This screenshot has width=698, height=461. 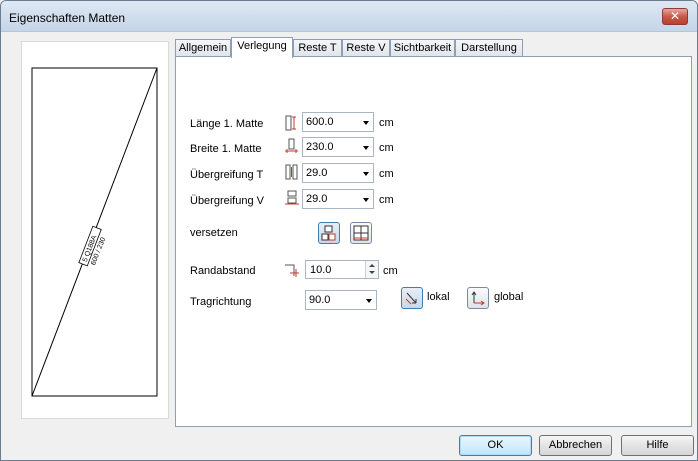 I want to click on uebergreifung-t-label: Übergreifung T, so click(x=227, y=175).